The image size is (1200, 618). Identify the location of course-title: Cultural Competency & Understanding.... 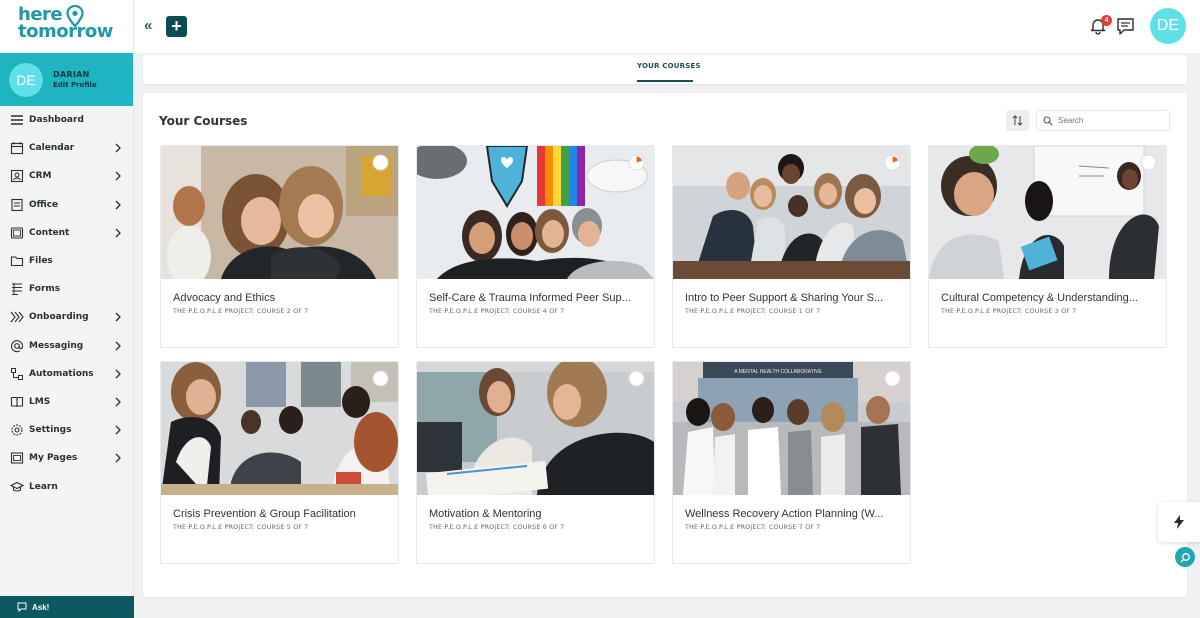
(1039, 298).